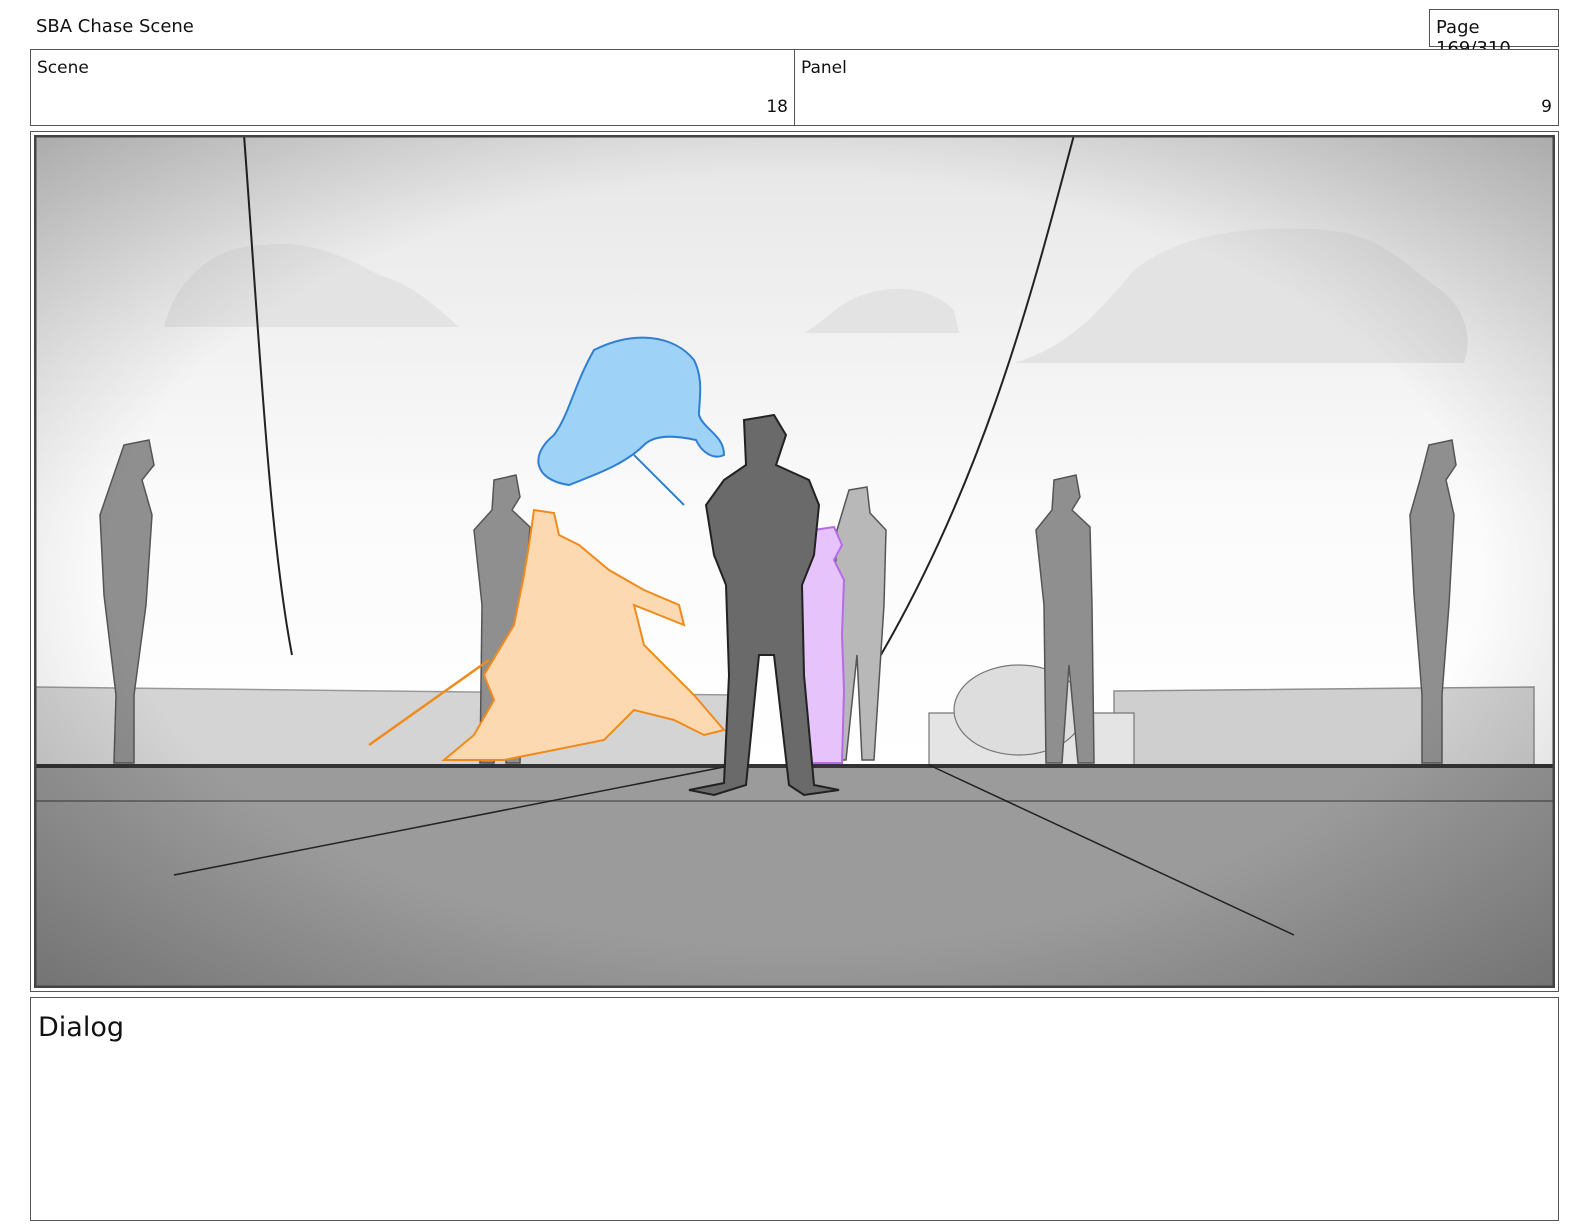 Image resolution: width=1584 pixels, height=1224 pixels. What do you see at coordinates (1494, 34) in the screenshot?
I see `page-indicator: Page 169/310` at bounding box center [1494, 34].